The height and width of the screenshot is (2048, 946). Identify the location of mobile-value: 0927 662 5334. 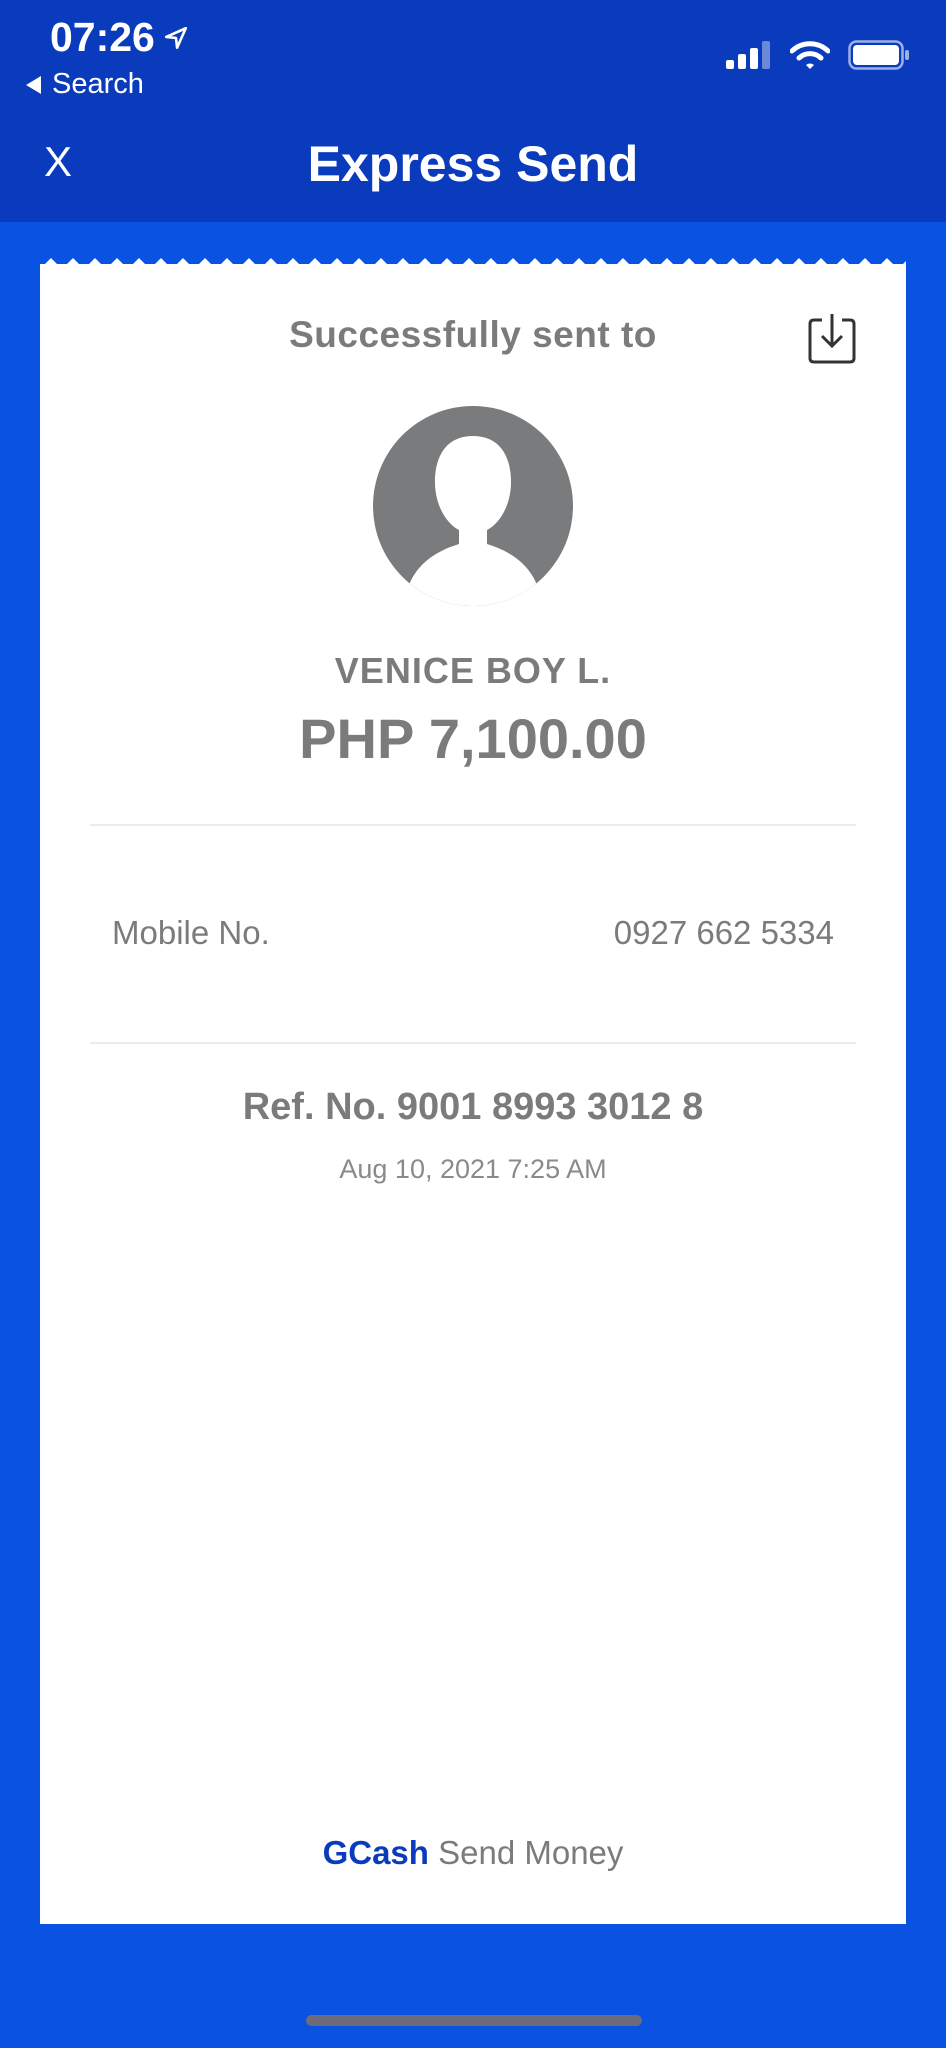
(723, 932).